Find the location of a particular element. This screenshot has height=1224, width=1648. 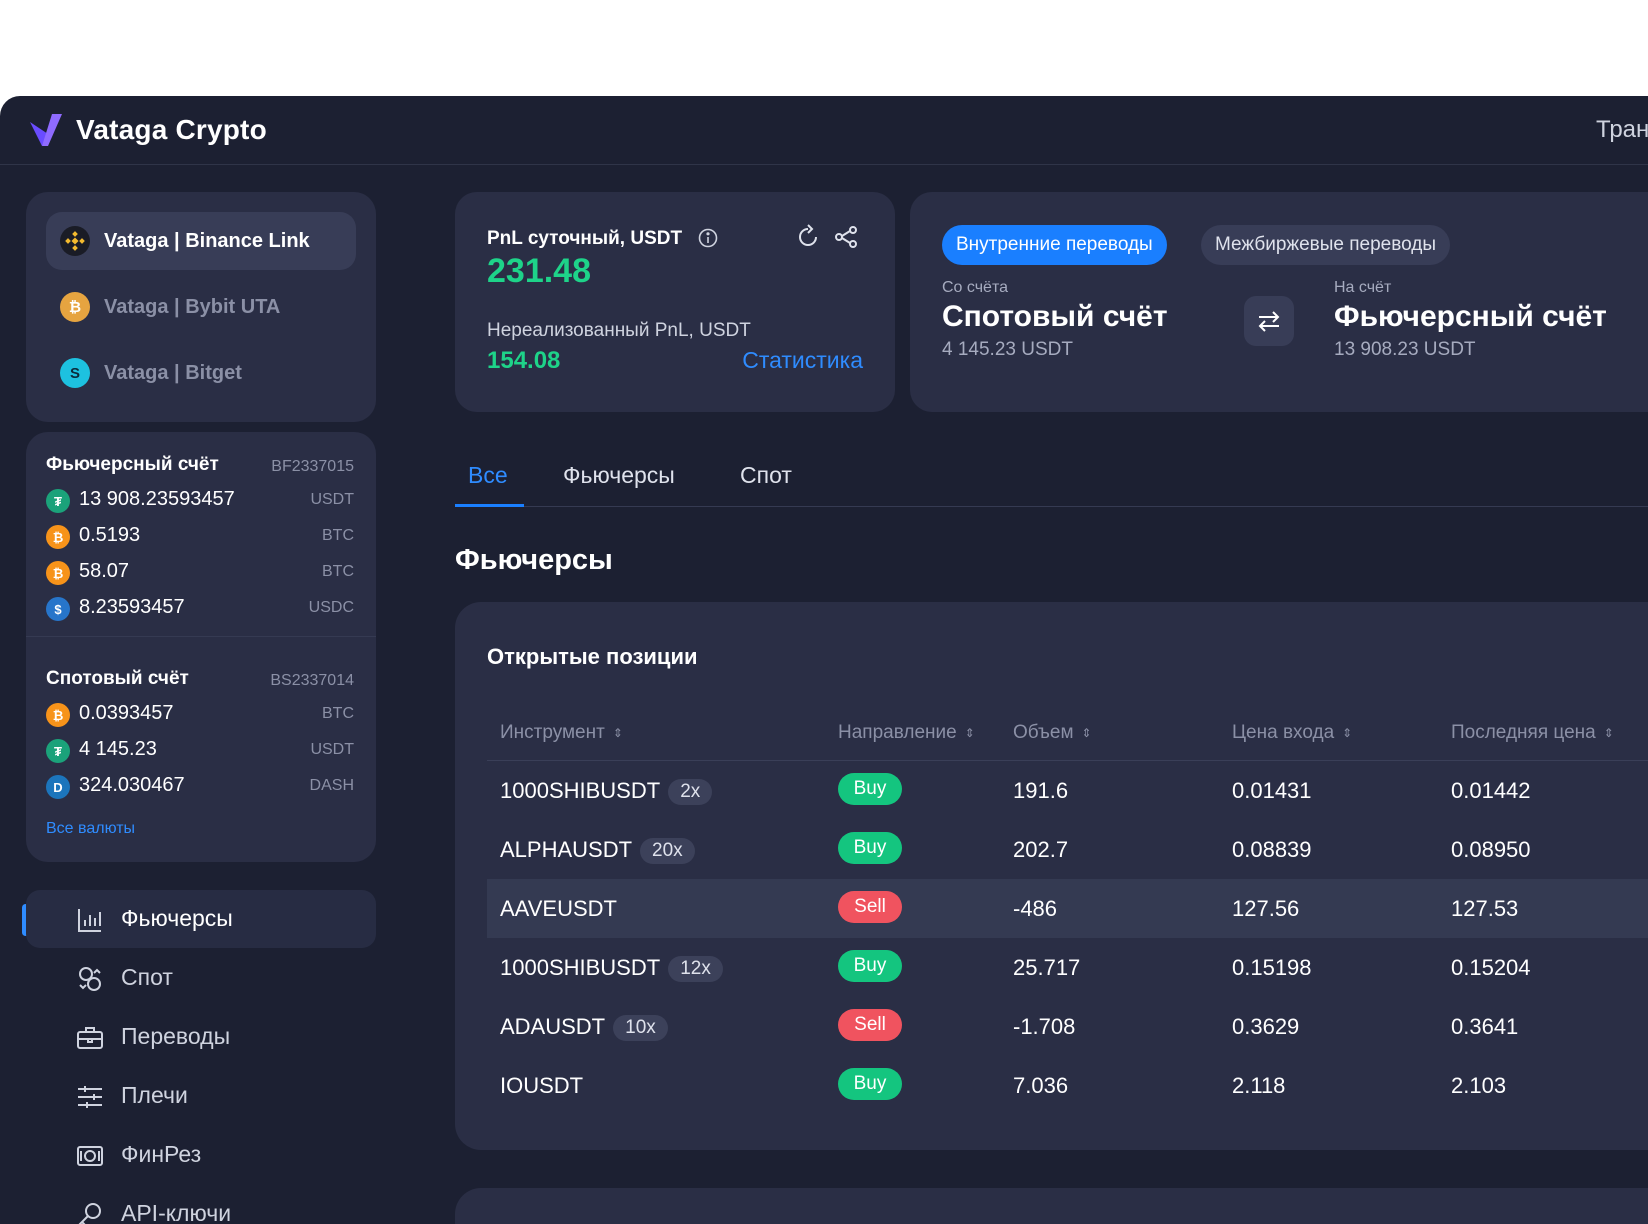

table-row: IOUSDT Buy 7.036 2.118 2.103 is located at coordinates (1067, 1085).